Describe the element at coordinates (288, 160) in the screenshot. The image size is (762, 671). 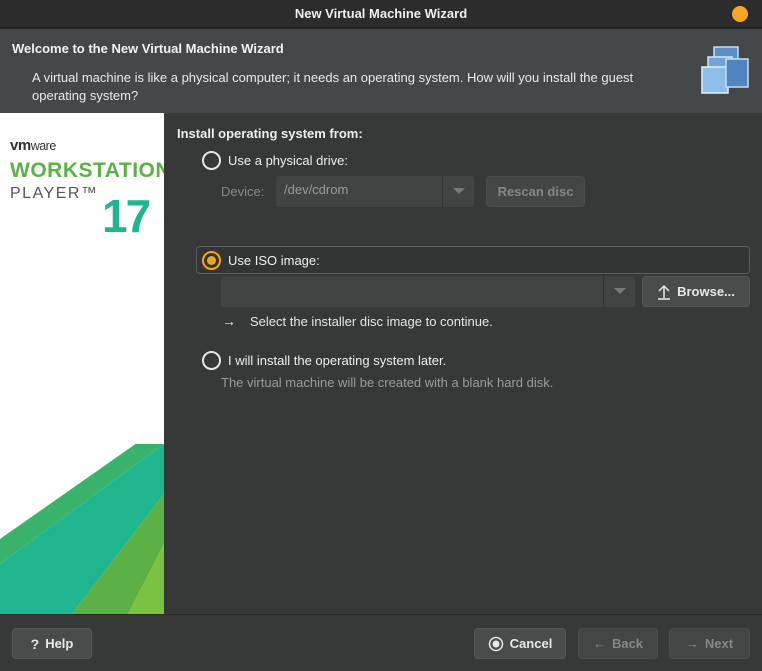
I see `physical-drive-label: Use a physical drive:` at that location.